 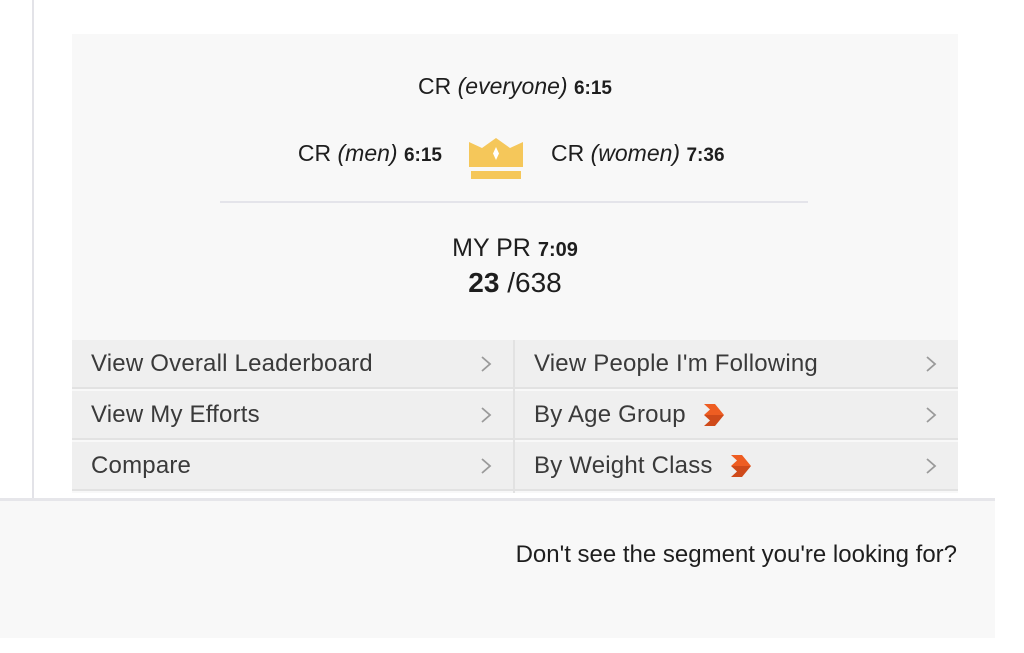 I want to click on my-rank-position: 23, so click(x=484, y=282).